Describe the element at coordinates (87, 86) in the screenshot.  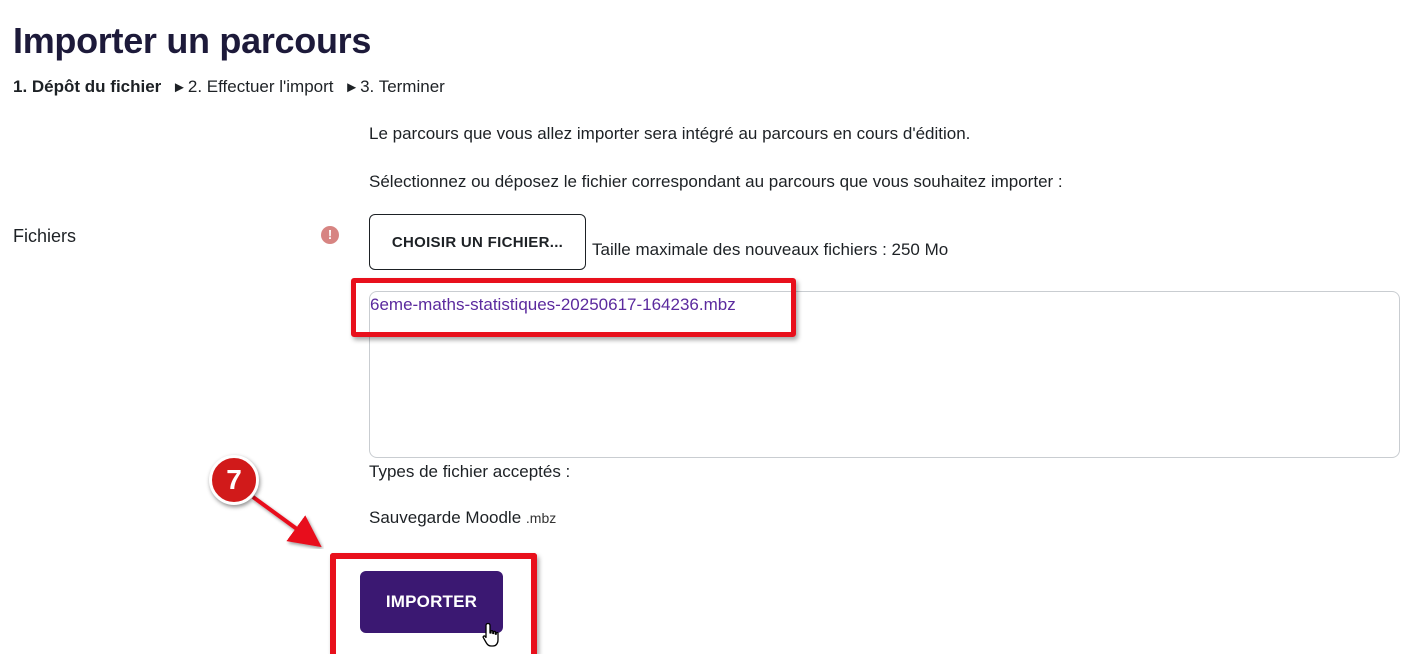
I see `step-current: 1. Dépôt du fichier` at that location.